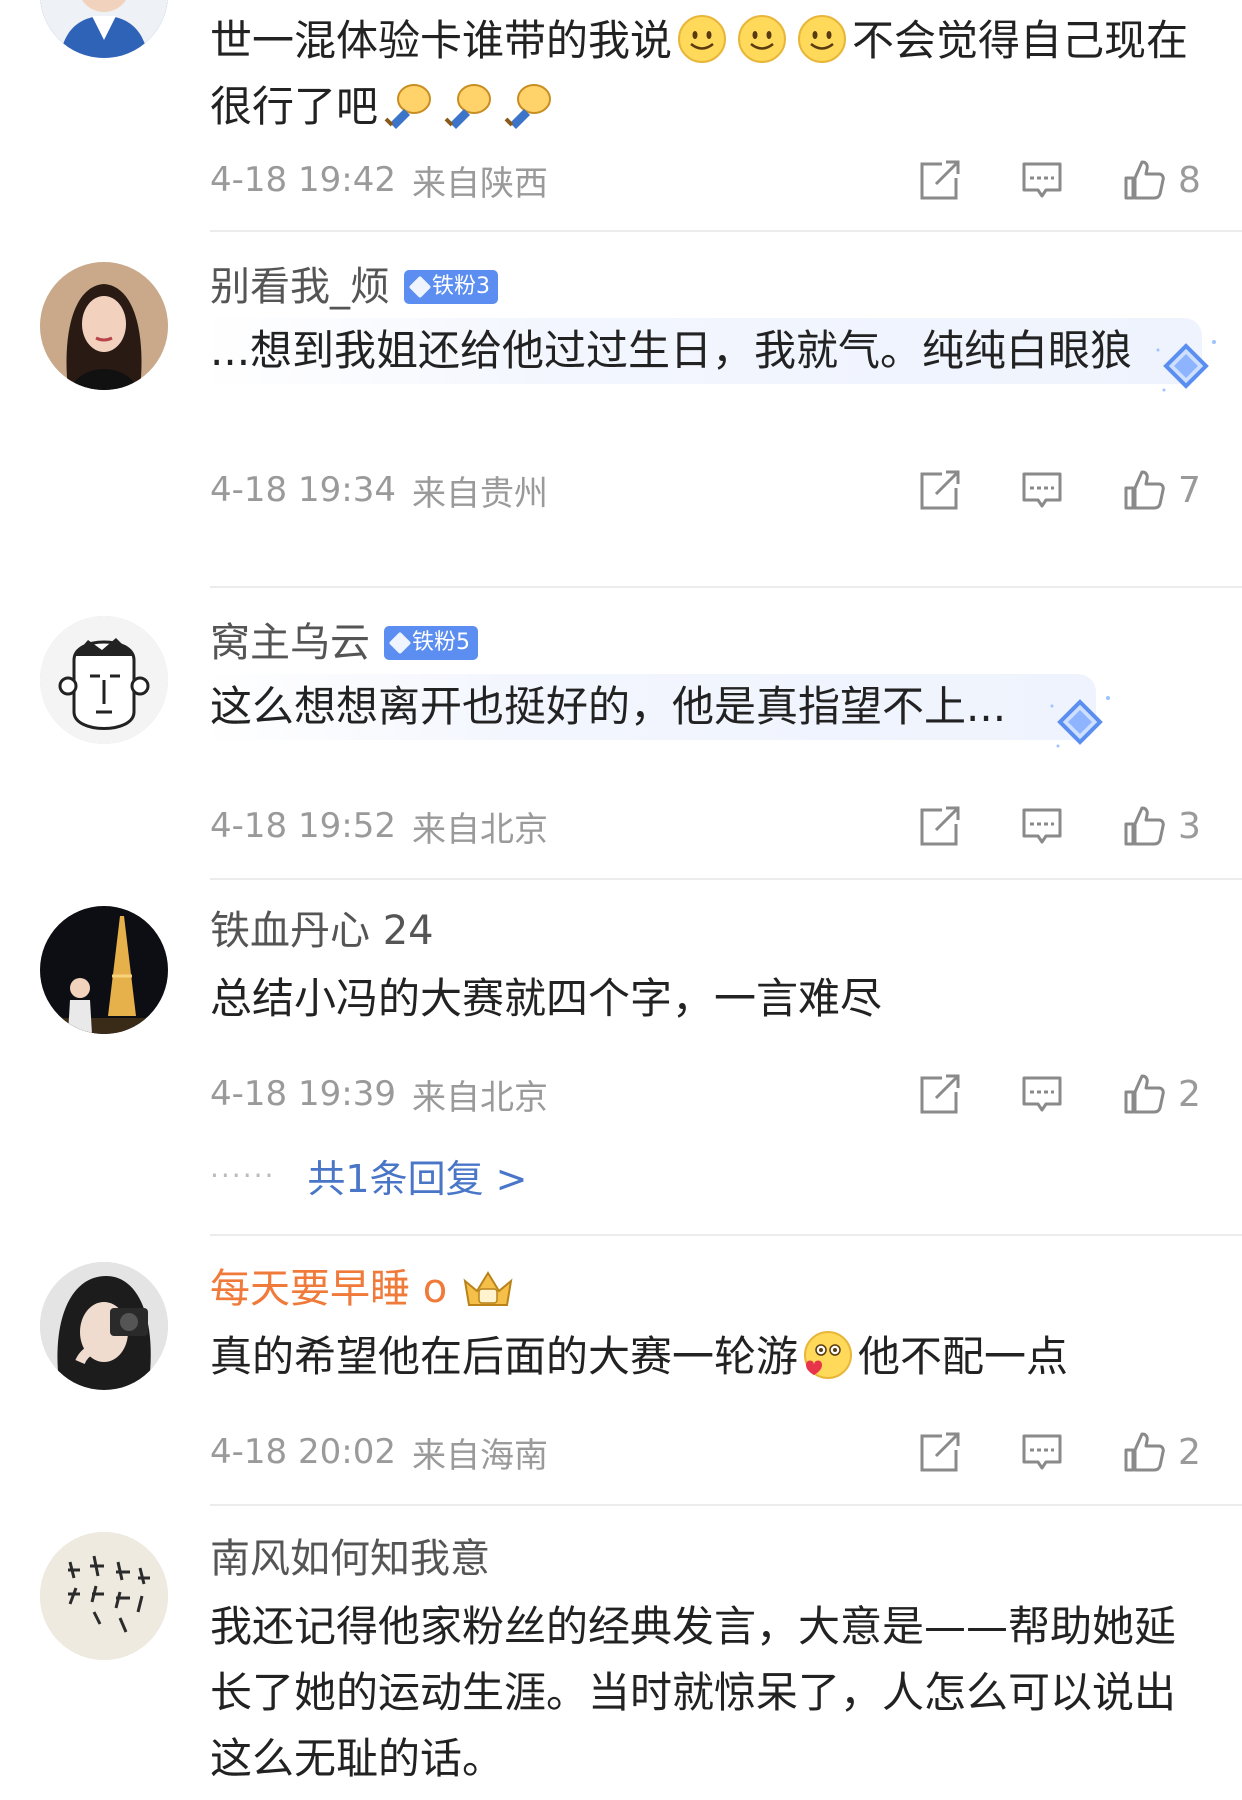  What do you see at coordinates (706, 180) in the screenshot?
I see `comment-meta: 4-18 19:42 来自陕西 8` at bounding box center [706, 180].